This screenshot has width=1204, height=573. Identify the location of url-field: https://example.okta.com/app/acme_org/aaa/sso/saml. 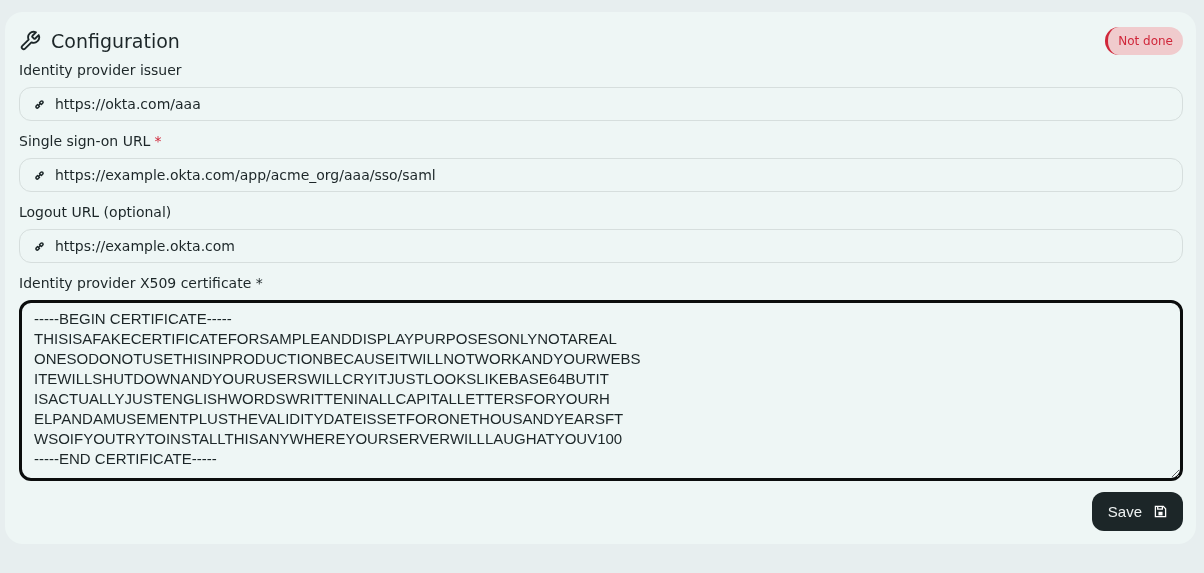
(601, 175).